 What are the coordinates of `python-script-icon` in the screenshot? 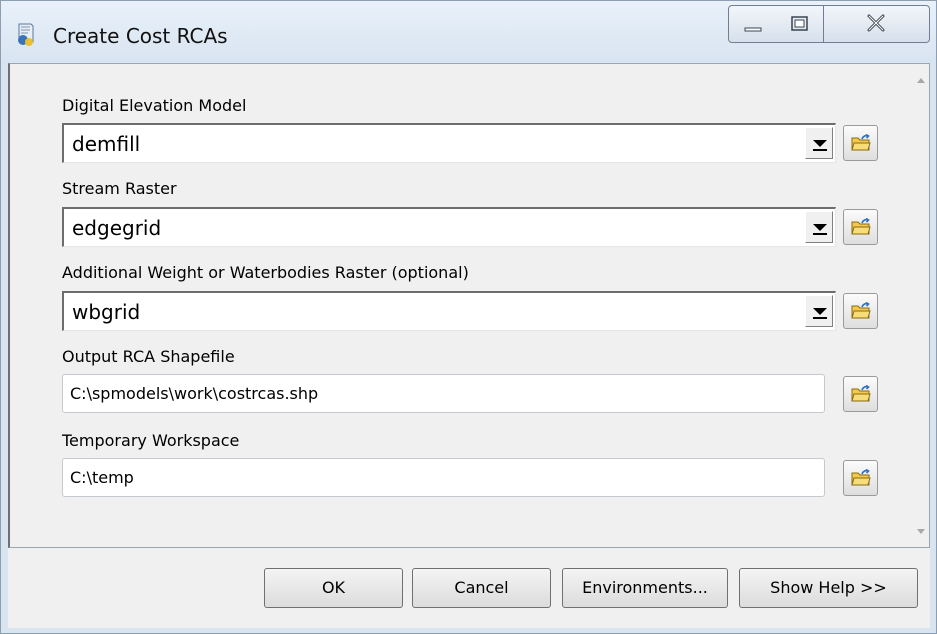 It's located at (26, 34).